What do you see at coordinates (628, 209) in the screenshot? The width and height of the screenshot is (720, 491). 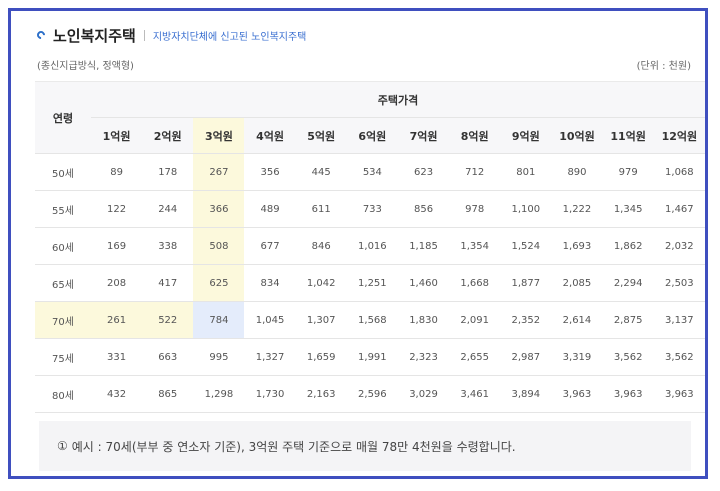 I see `value-cell: 1,345` at bounding box center [628, 209].